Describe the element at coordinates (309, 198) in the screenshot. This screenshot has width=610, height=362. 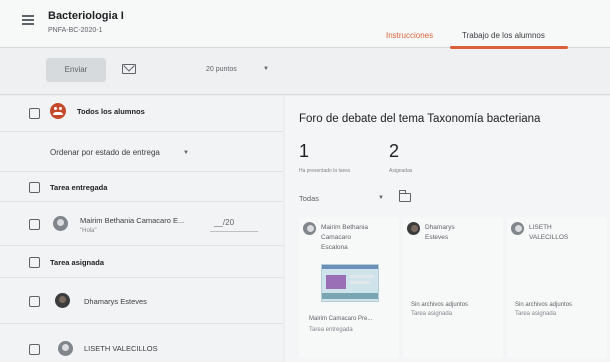
I see `filter-dropdown: Todas` at that location.